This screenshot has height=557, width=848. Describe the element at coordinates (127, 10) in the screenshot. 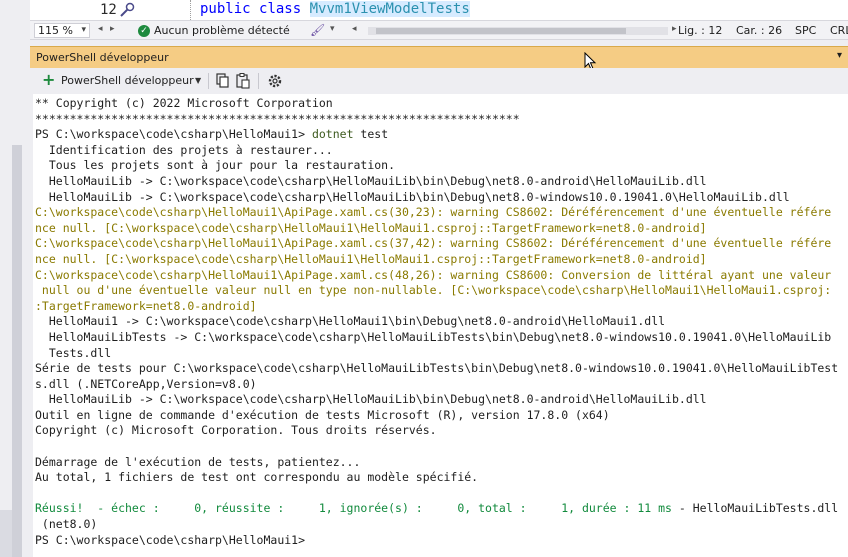

I see `screwdriver-icon` at that location.